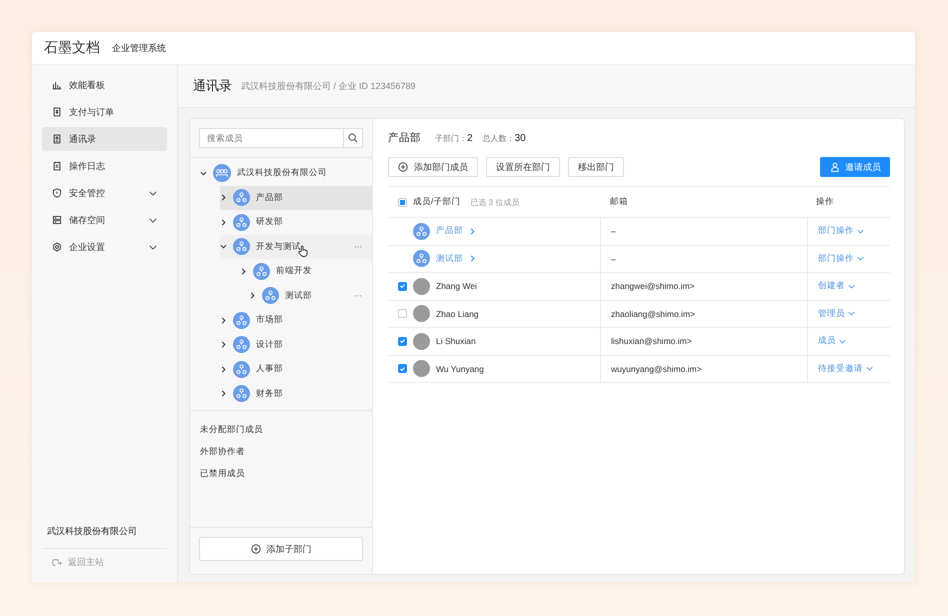  I want to click on company-name: 武汉科技股份有限公司, so click(104, 537).